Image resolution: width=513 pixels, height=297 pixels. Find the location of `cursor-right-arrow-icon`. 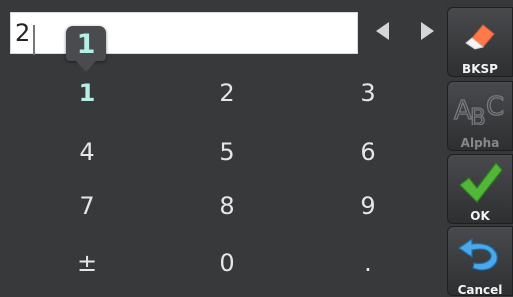

cursor-right-arrow-icon is located at coordinates (427, 31).